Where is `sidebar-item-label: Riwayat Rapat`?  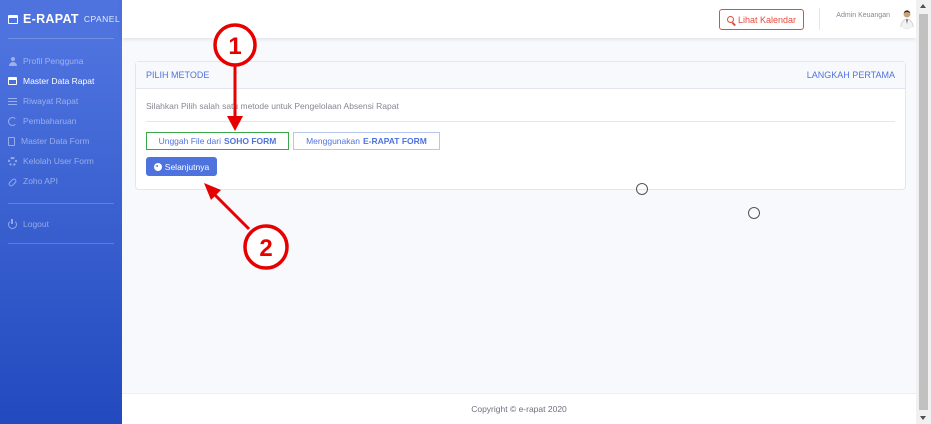
sidebar-item-label: Riwayat Rapat is located at coordinates (51, 101).